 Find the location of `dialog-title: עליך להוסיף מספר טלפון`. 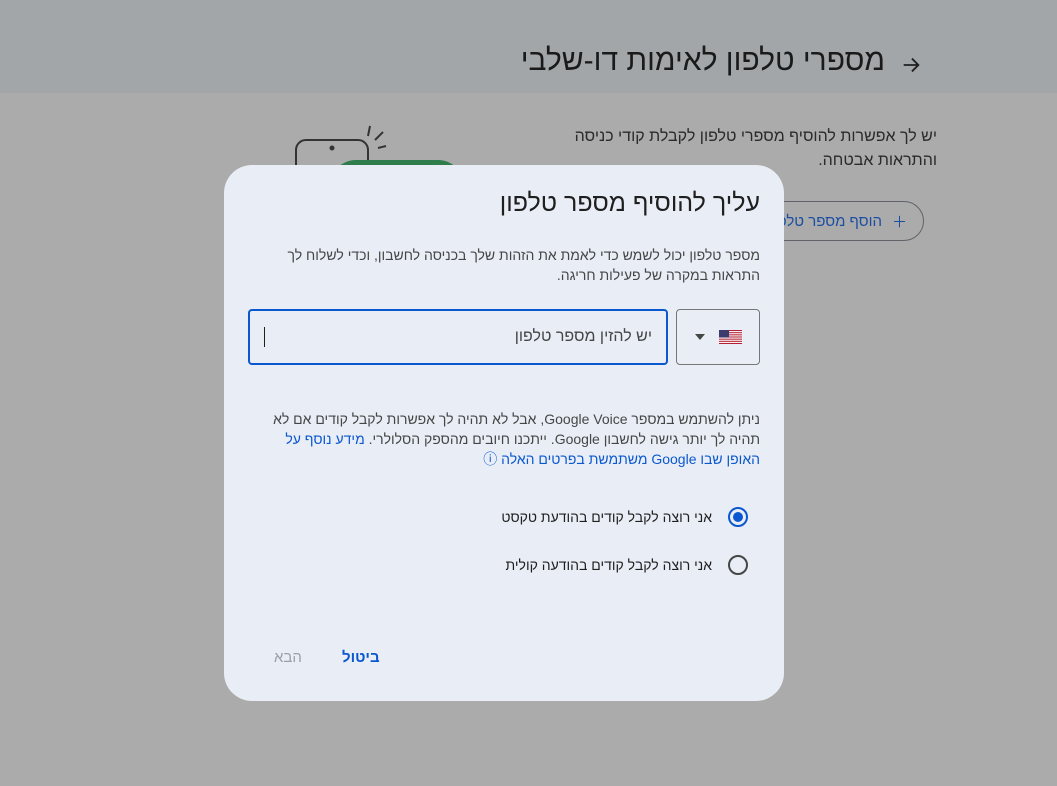

dialog-title: עליך להוסיף מספר טלפון is located at coordinates (629, 203).